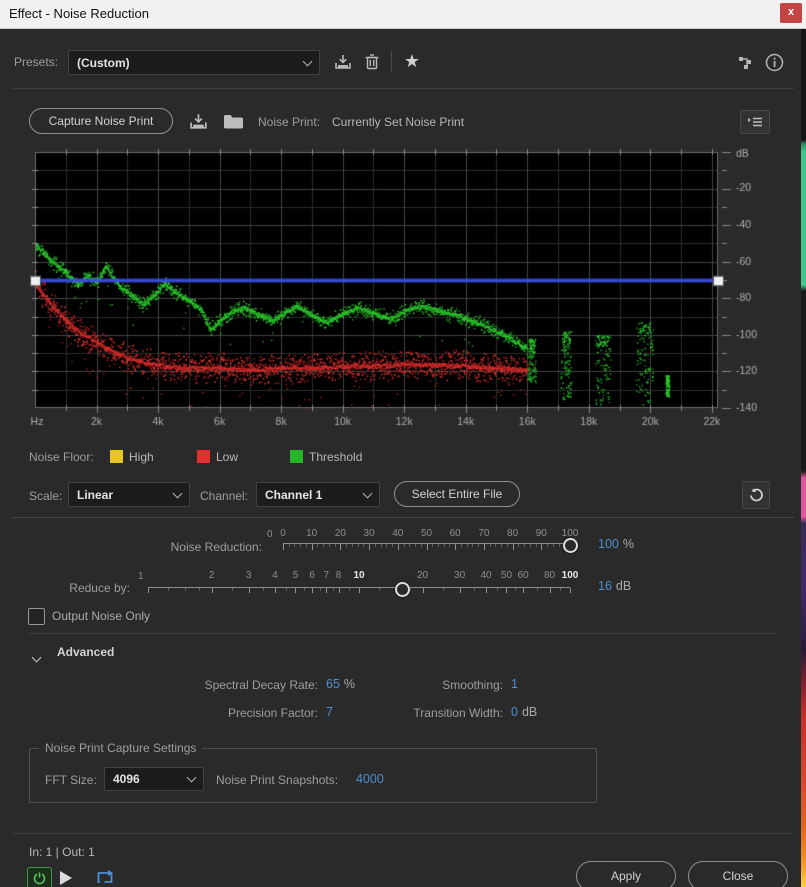  I want to click on trash-icon, so click(372, 62).